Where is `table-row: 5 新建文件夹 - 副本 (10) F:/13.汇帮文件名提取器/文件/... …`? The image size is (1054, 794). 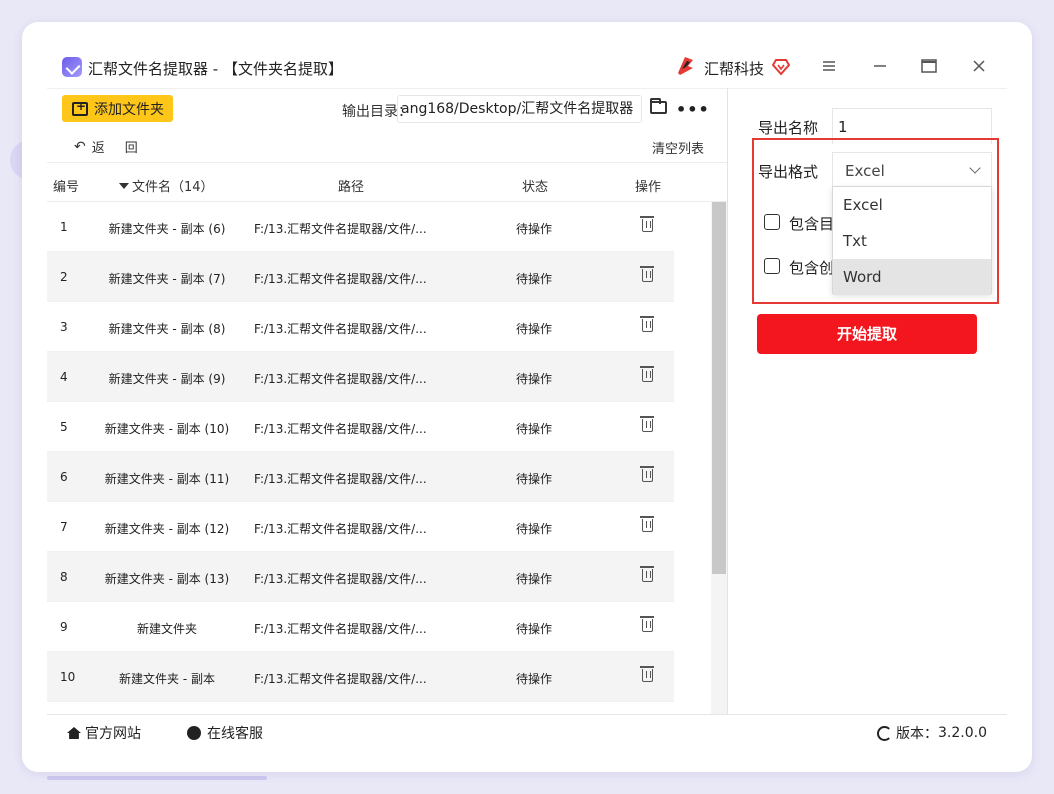
table-row: 5 新建文件夹 - 副本 (10) F:/13.汇帮文件名提取器/文件/... … is located at coordinates (360, 427).